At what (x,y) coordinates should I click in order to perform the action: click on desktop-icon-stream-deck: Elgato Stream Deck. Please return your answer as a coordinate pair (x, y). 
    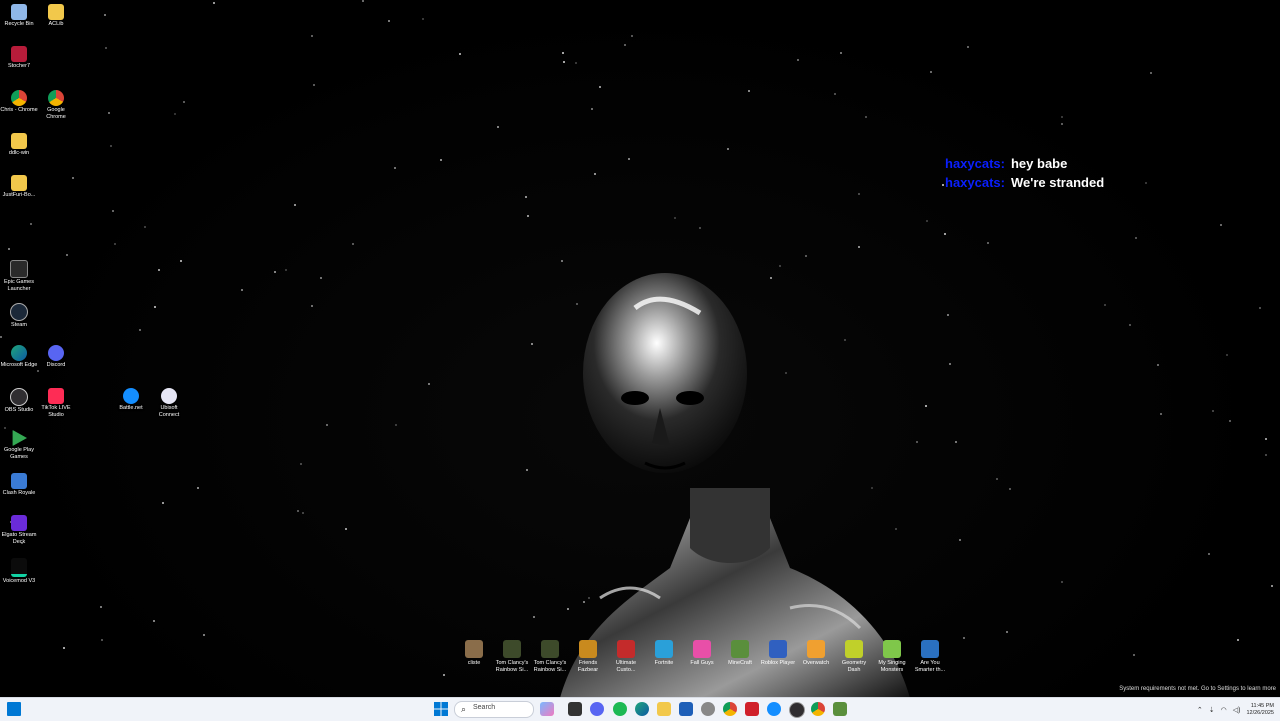
    Looking at the image, I should click on (19, 530).